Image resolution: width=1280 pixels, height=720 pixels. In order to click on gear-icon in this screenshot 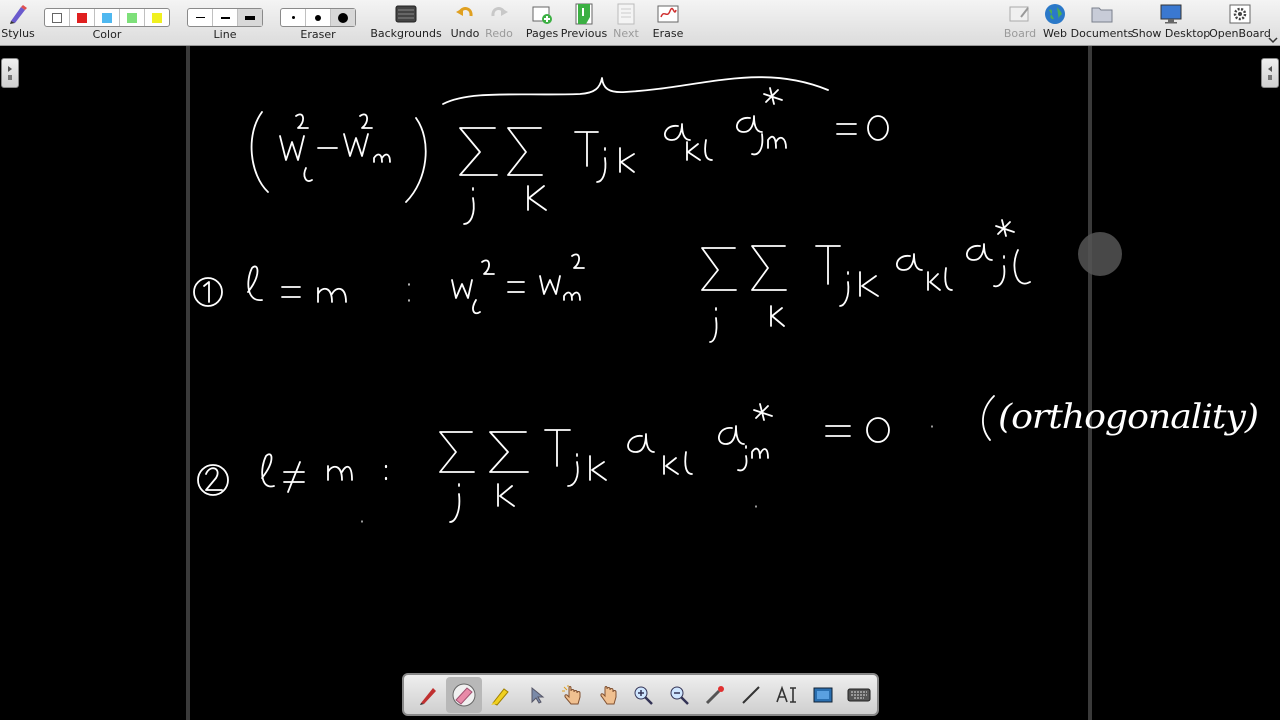, I will do `click(1240, 14)`.